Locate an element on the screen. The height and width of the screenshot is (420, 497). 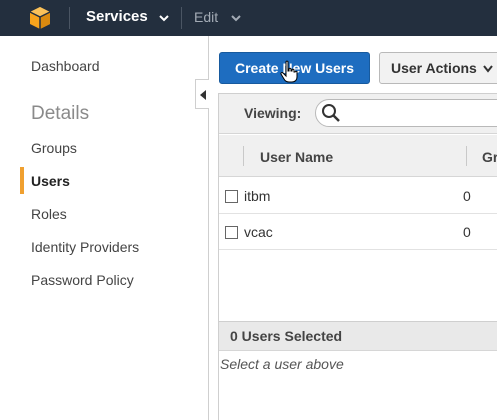
selected-count: 0 Users Selected is located at coordinates (286, 336).